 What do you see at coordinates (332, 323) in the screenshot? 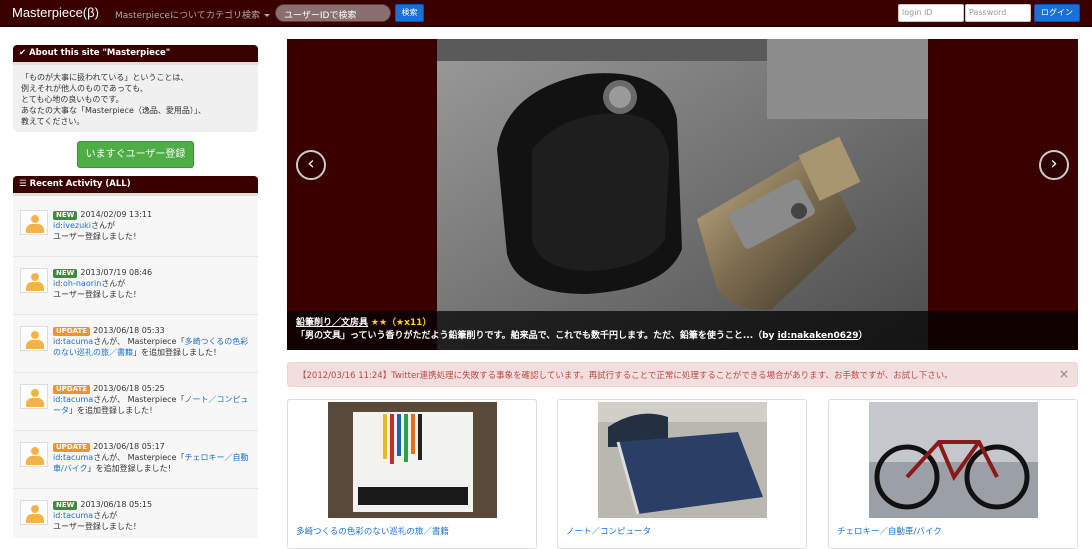
I see `caption-title: 鉛筆削り／文房具` at bounding box center [332, 323].